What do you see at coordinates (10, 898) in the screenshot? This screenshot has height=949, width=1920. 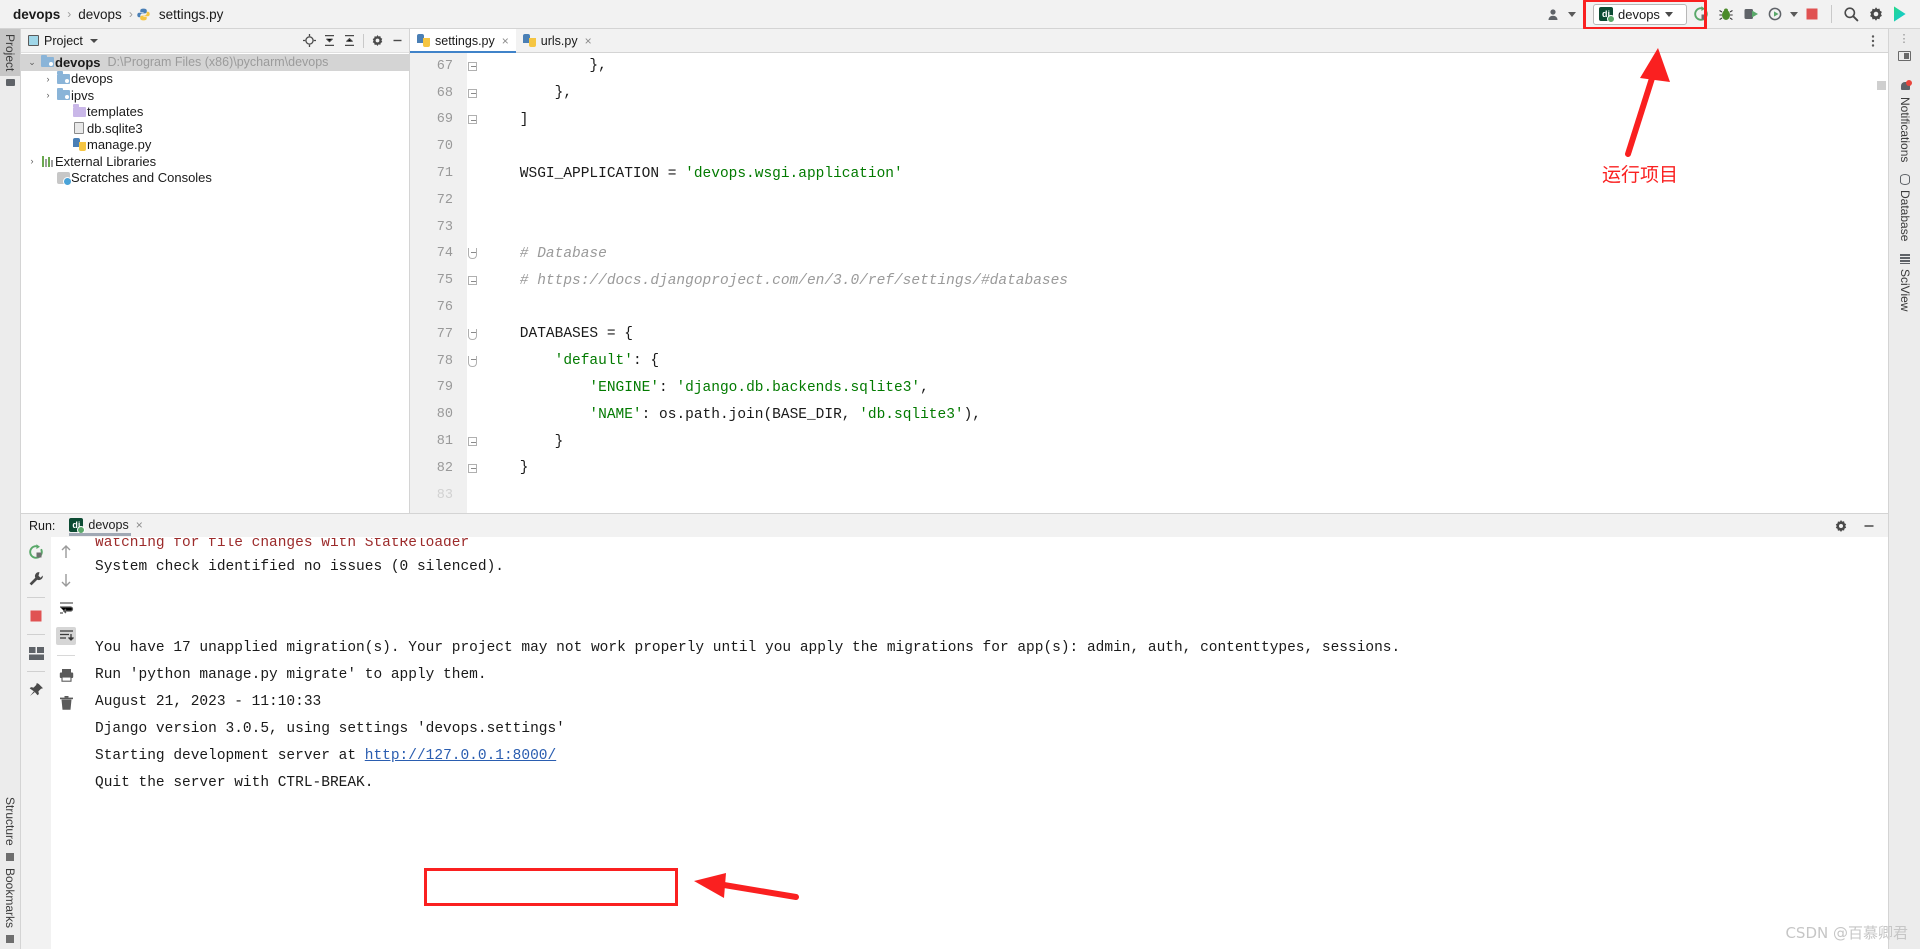 I see `sidebar-item-bookmarks: Bookmarks` at bounding box center [10, 898].